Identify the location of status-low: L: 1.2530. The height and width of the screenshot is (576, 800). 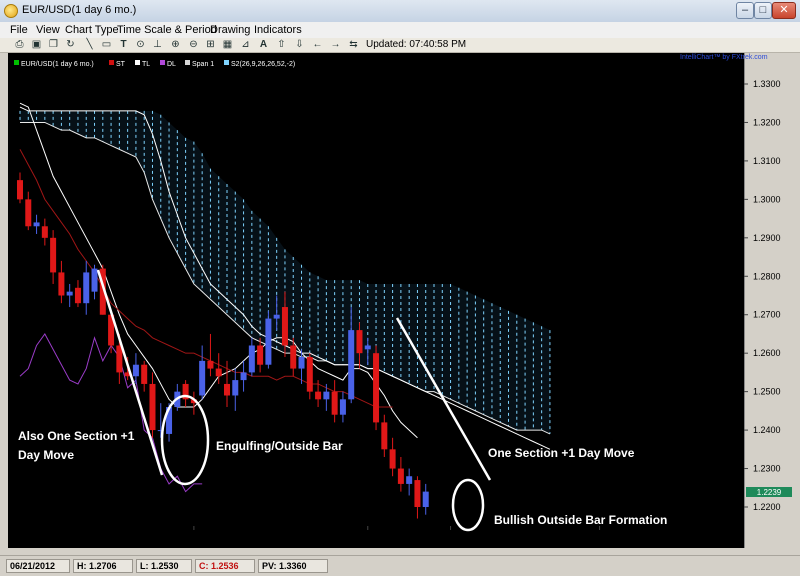
(164, 566).